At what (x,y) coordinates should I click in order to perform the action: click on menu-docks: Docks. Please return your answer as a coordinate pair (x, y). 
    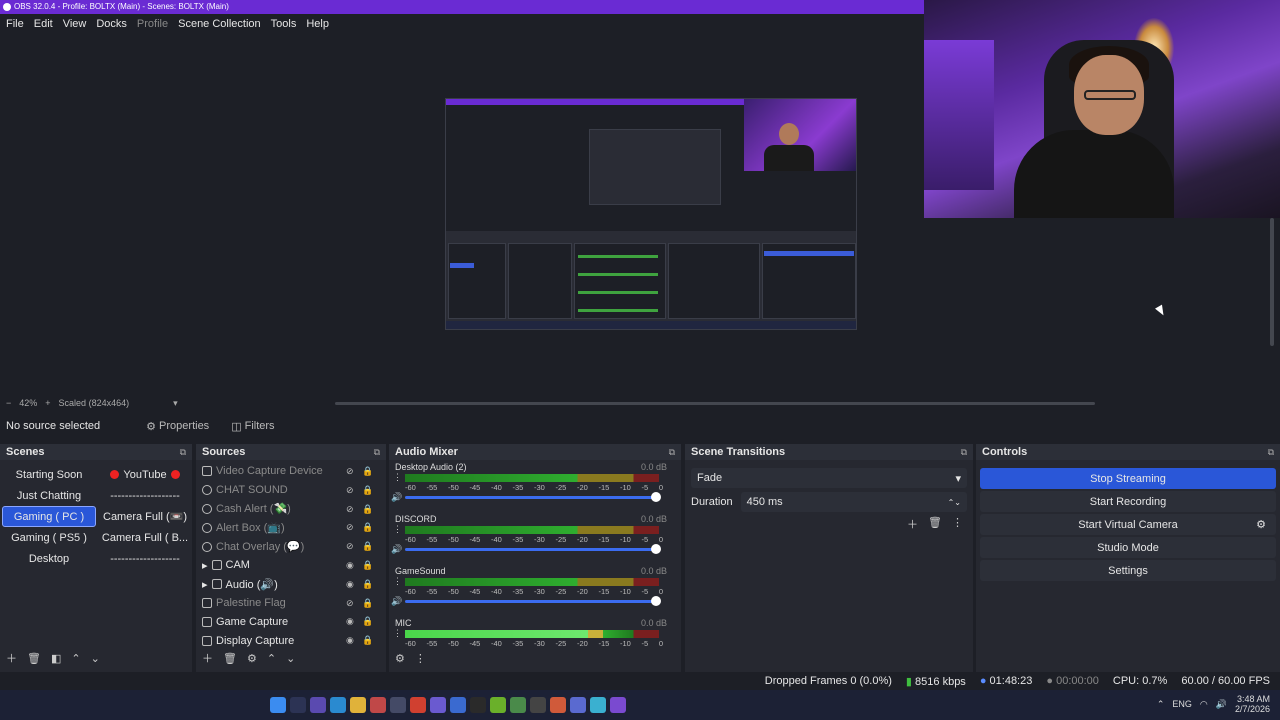
    Looking at the image, I should click on (111, 24).